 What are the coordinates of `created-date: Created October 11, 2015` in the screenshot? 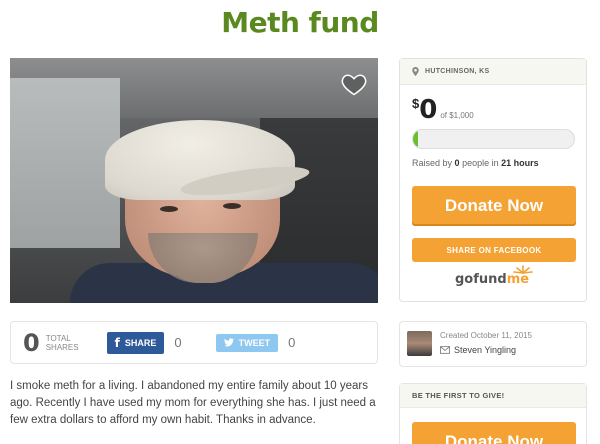 It's located at (486, 335).